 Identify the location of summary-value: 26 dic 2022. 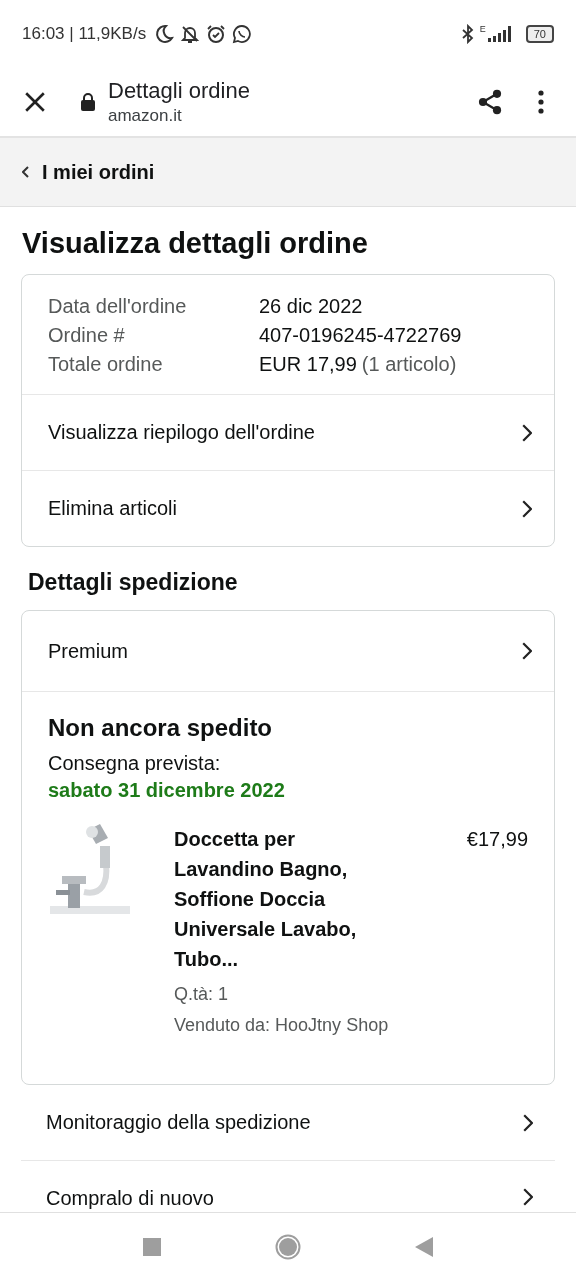
(311, 306).